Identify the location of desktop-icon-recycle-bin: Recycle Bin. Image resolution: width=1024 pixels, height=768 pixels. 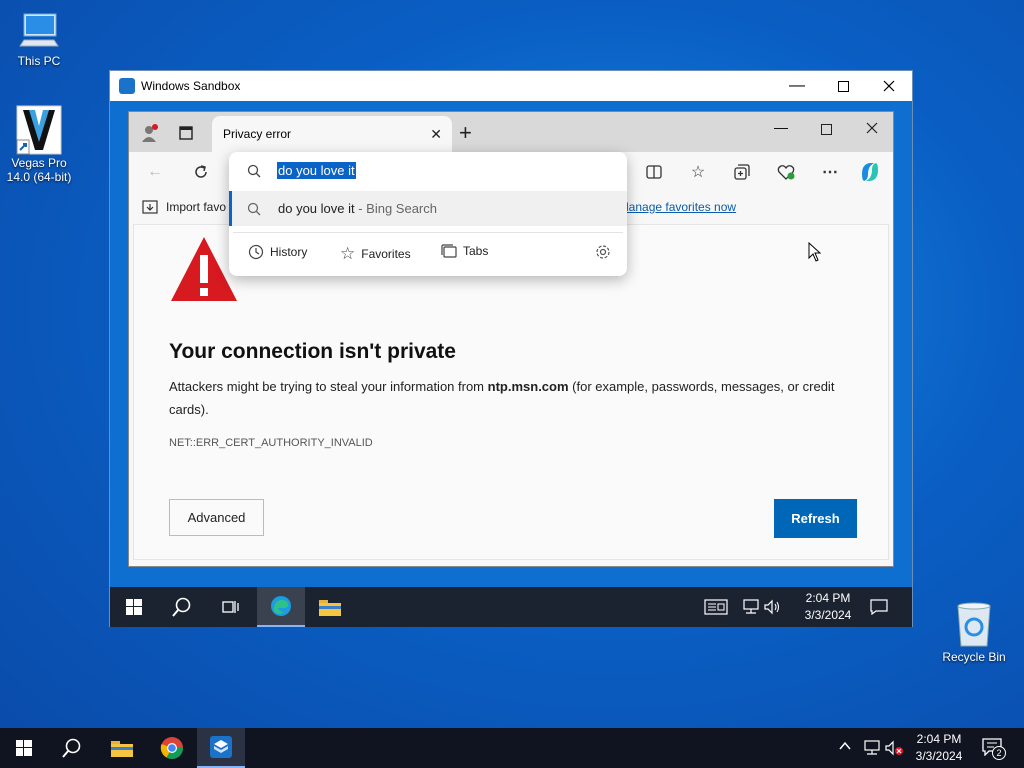
(974, 632).